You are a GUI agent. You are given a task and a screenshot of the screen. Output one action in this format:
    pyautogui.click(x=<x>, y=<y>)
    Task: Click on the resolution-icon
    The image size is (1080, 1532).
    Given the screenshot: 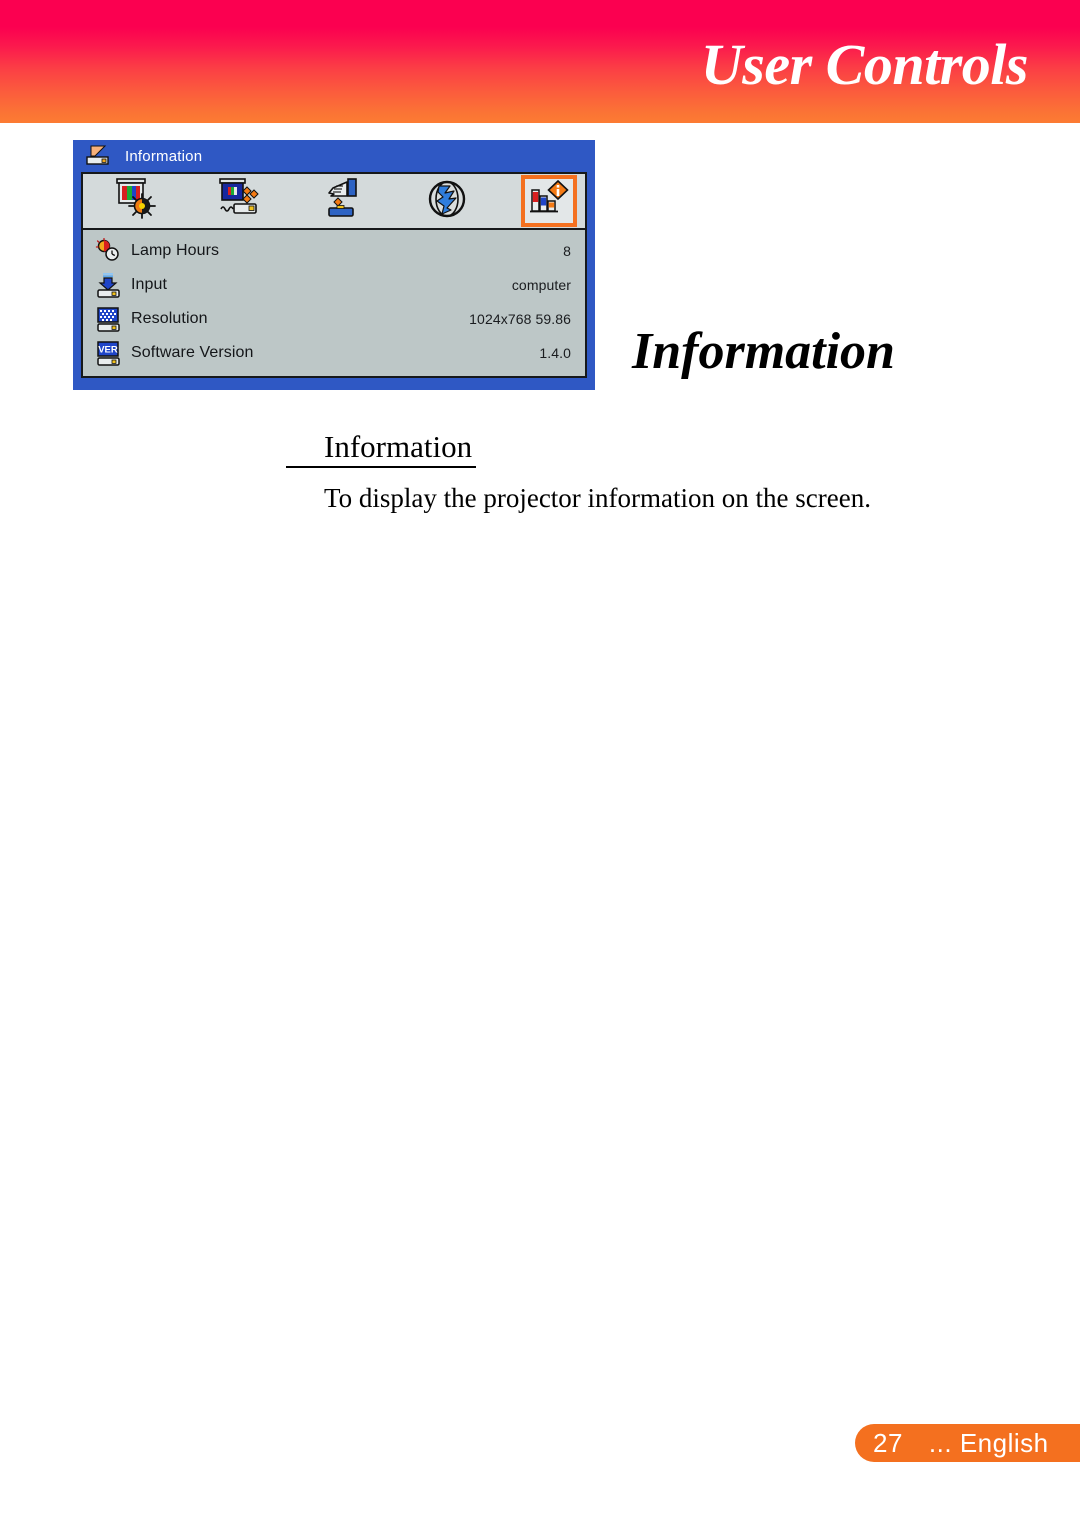 What is the action you would take?
    pyautogui.click(x=108, y=319)
    